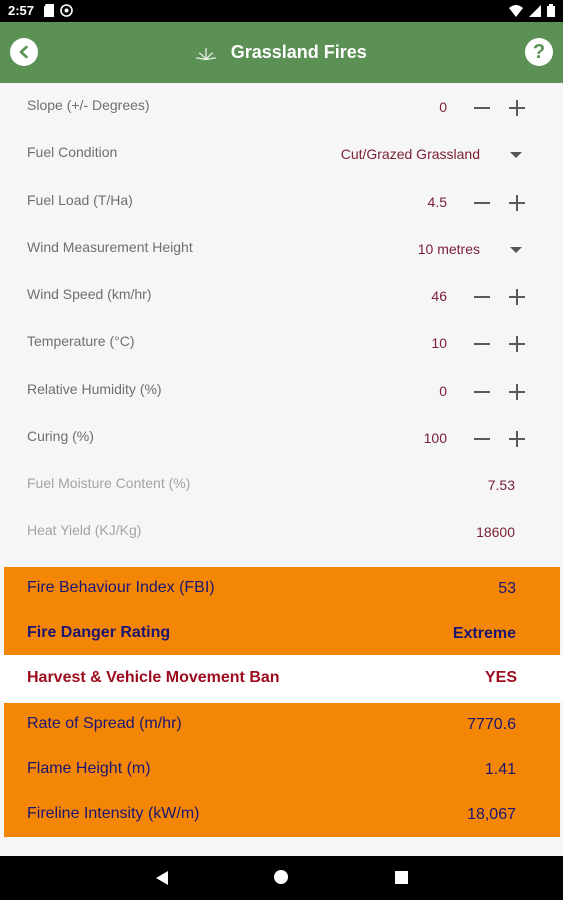 This screenshot has height=900, width=563. I want to click on fbi-row: Fire Behaviour Index (FBI) 53, so click(282, 589).